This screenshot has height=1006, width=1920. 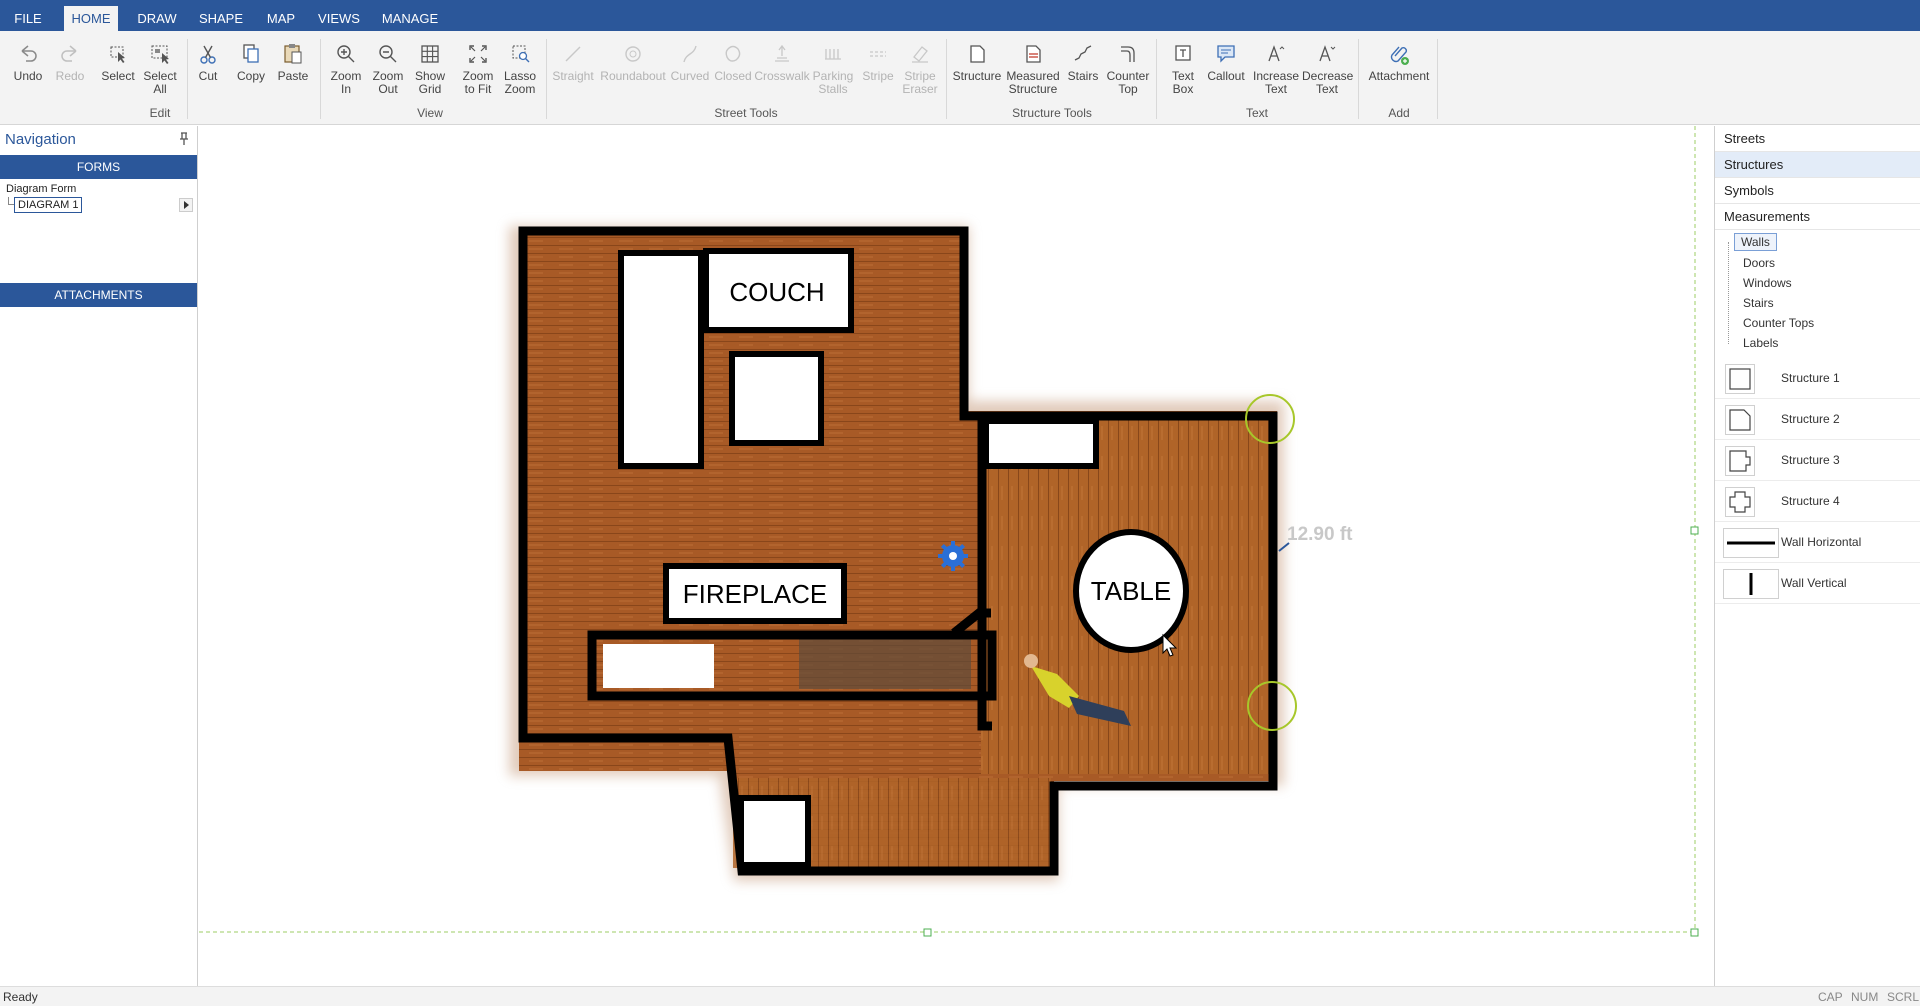 What do you see at coordinates (430, 76) in the screenshot?
I see `show-grid-label-1: Show` at bounding box center [430, 76].